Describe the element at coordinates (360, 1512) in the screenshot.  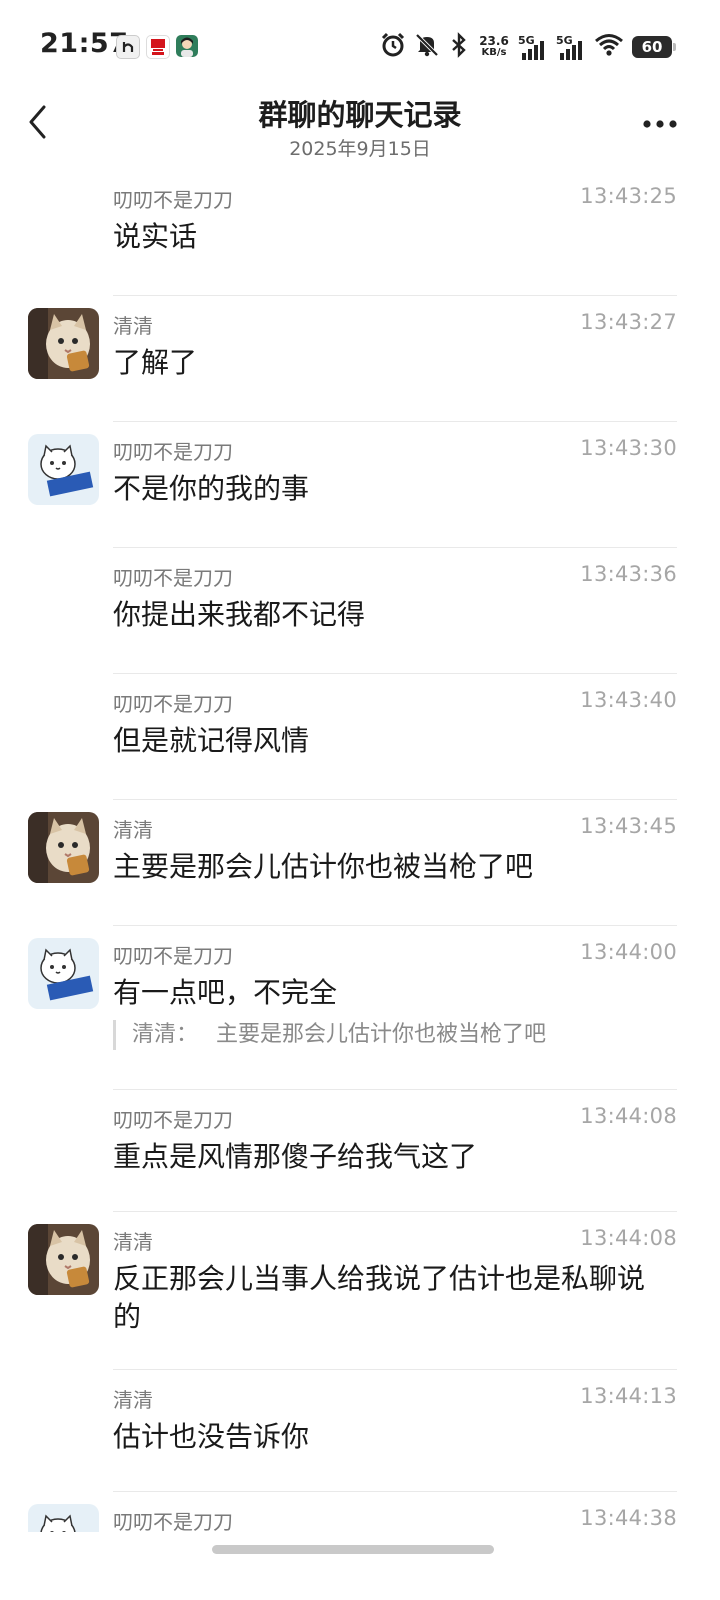
I see `message-item: 叨叨不是刀刀 13:44:38` at that location.